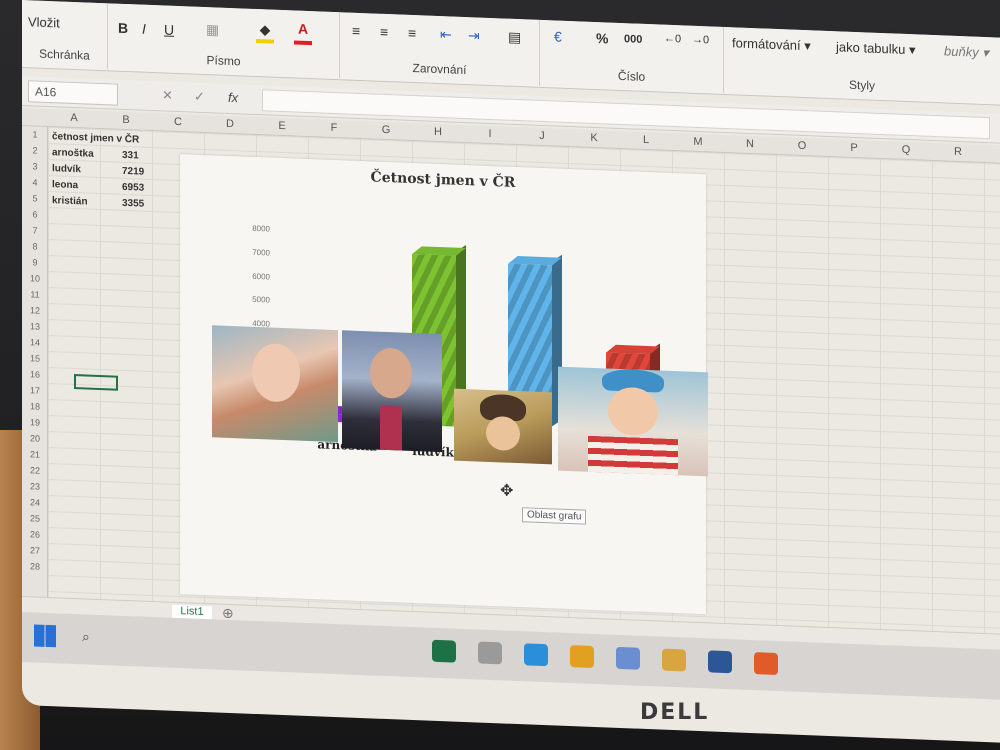 The height and width of the screenshot is (750, 1000). Describe the element at coordinates (35, 294) in the screenshot. I see `row-header-11: 11` at that location.